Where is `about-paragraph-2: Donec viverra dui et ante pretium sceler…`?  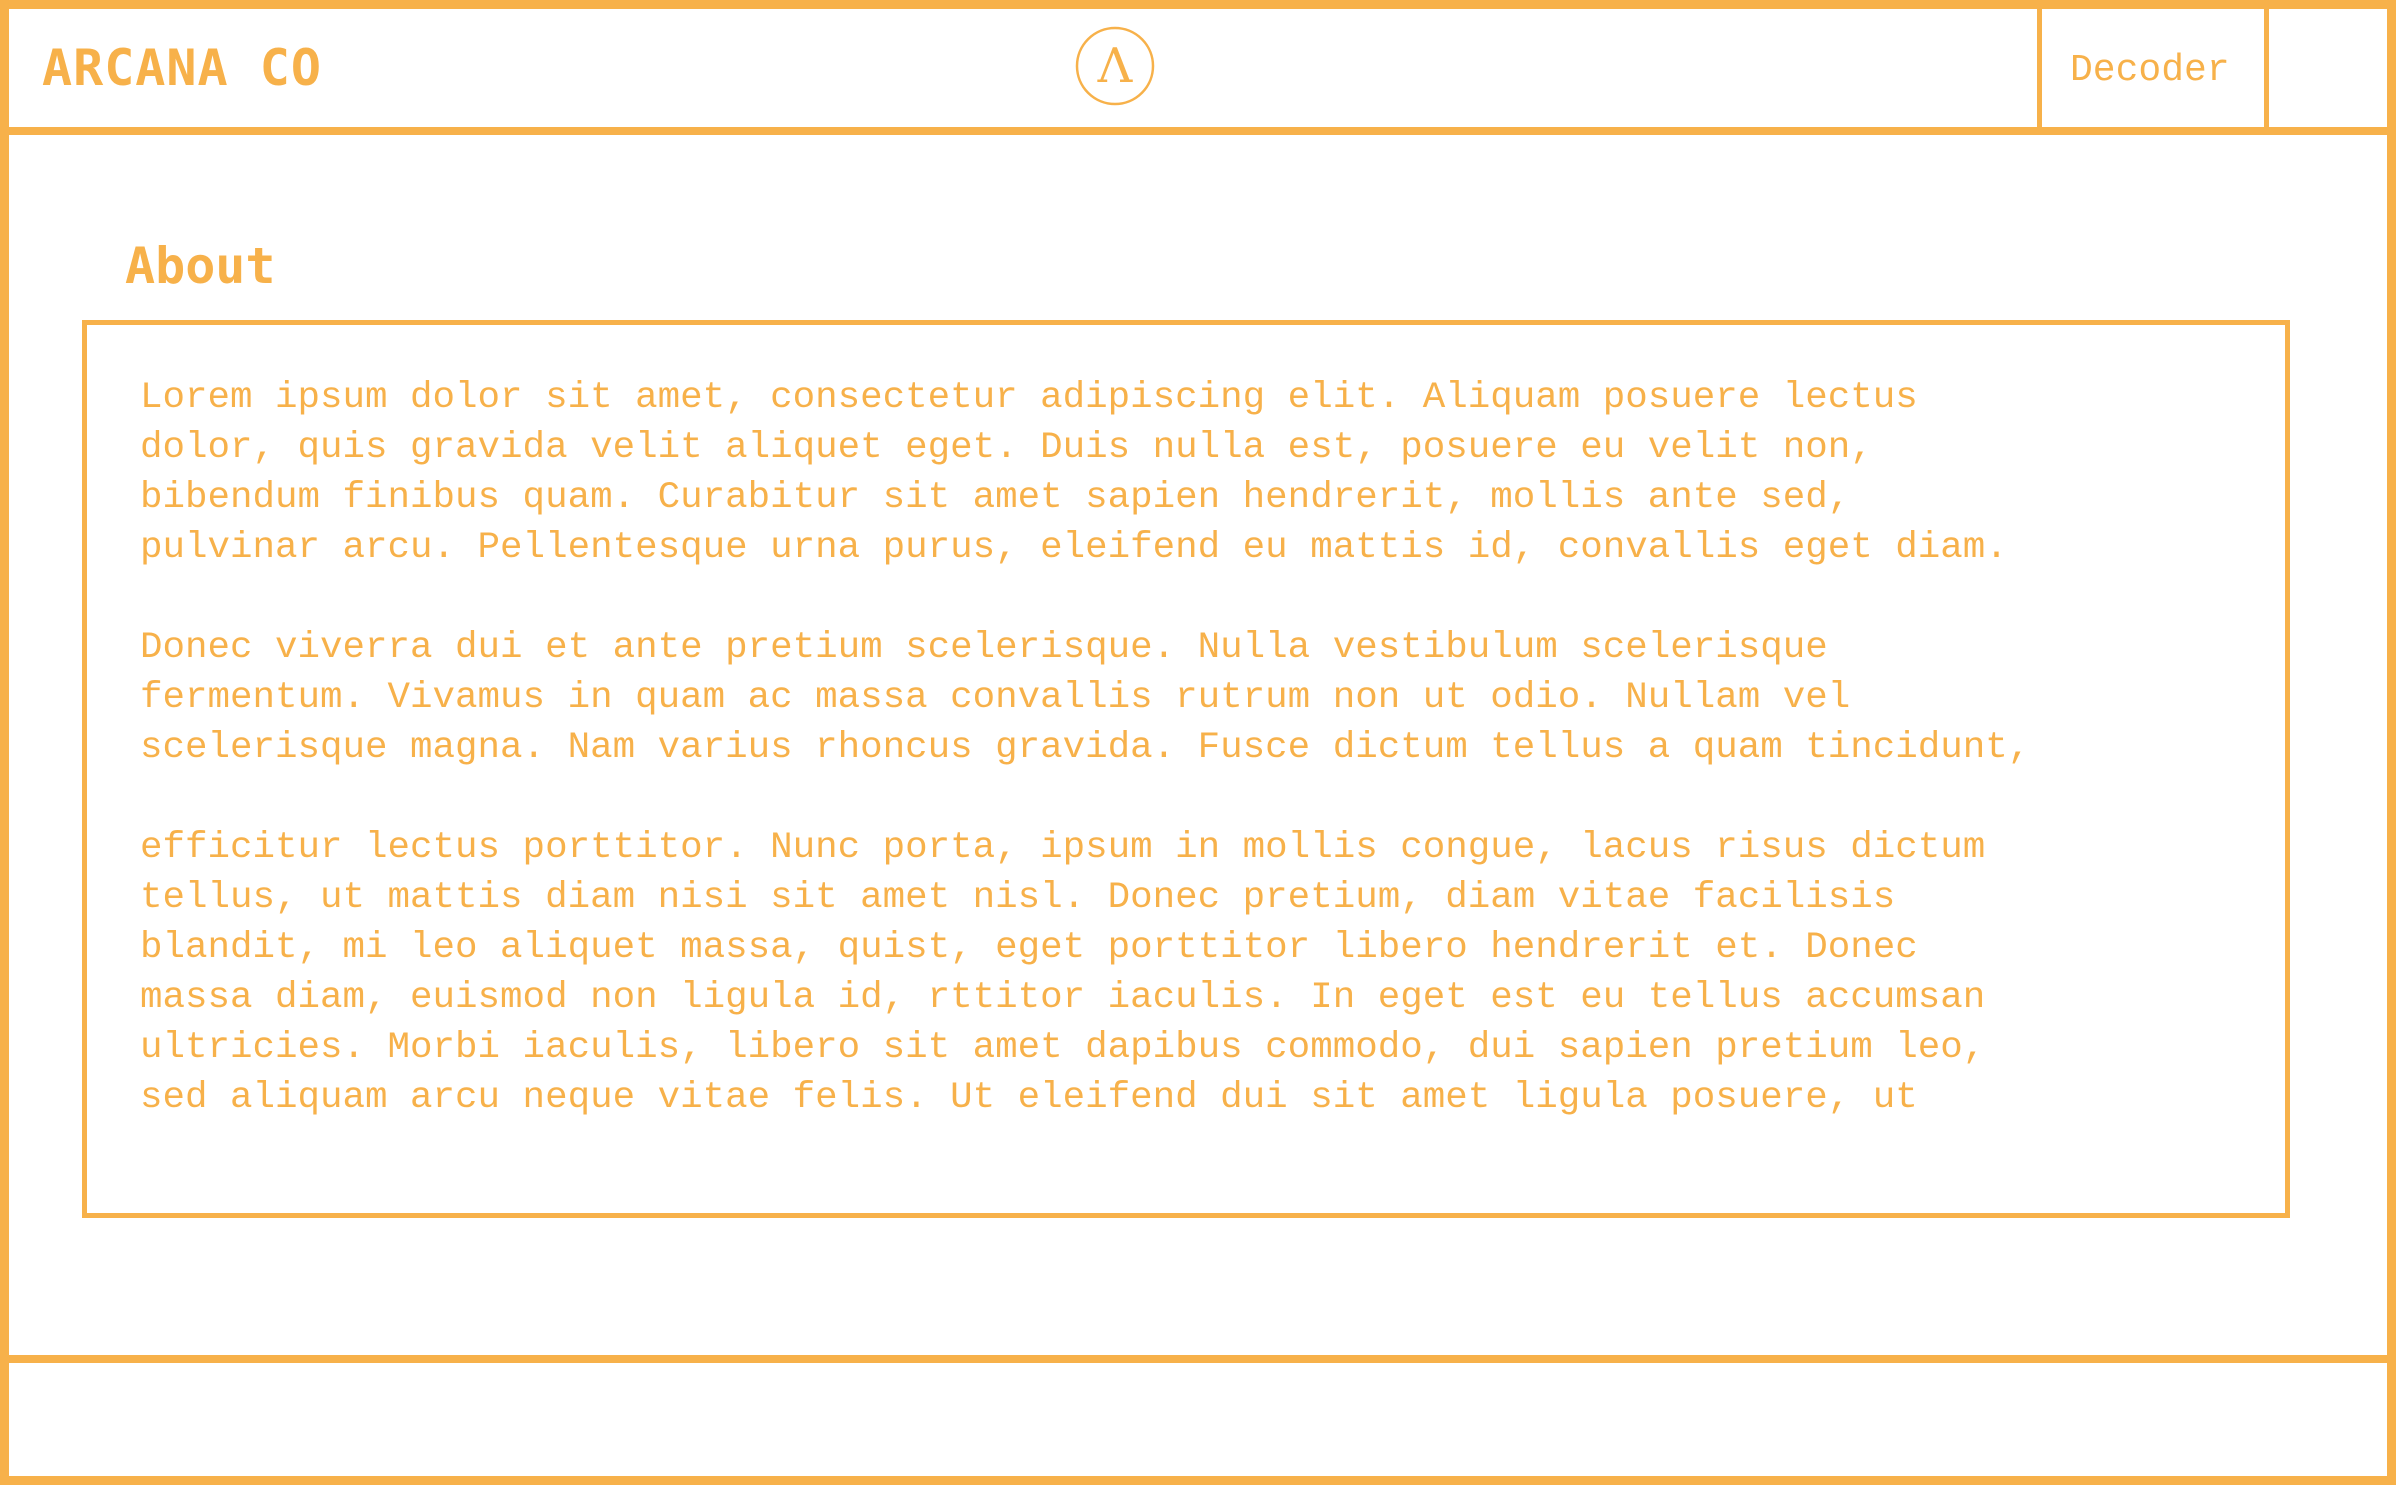 about-paragraph-2: Donec viverra dui et ante pretium sceler… is located at coordinates (1085, 698).